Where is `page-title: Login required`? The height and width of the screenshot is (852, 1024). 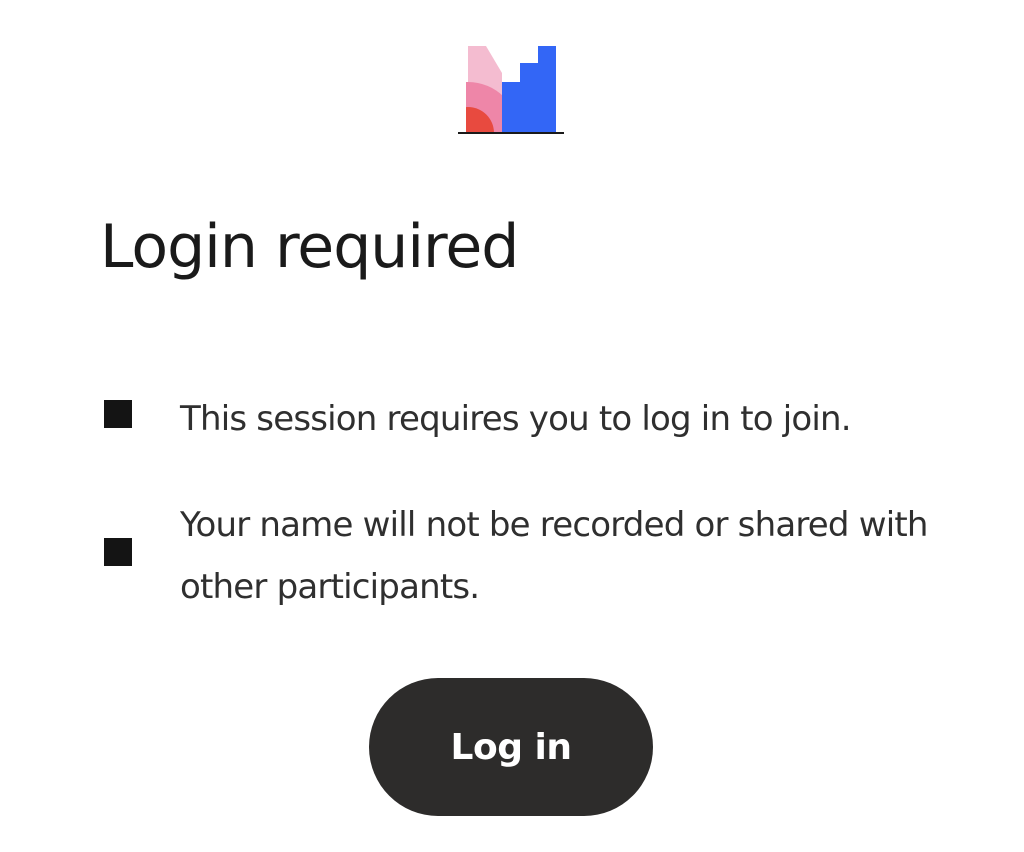
page-title: Login required is located at coordinates (309, 247).